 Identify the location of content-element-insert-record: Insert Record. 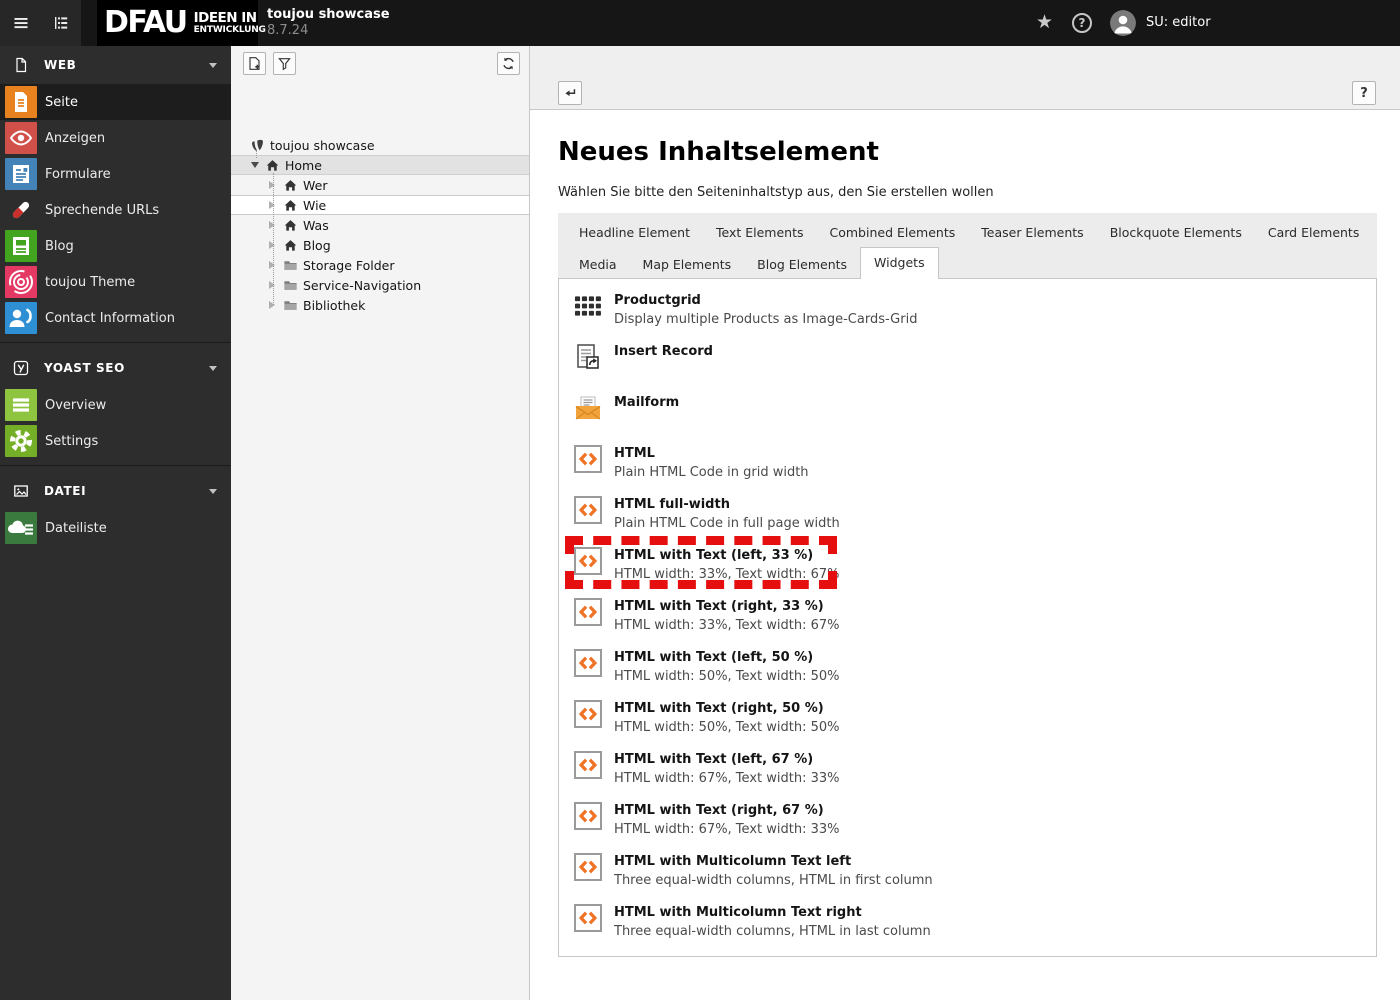
(975, 361).